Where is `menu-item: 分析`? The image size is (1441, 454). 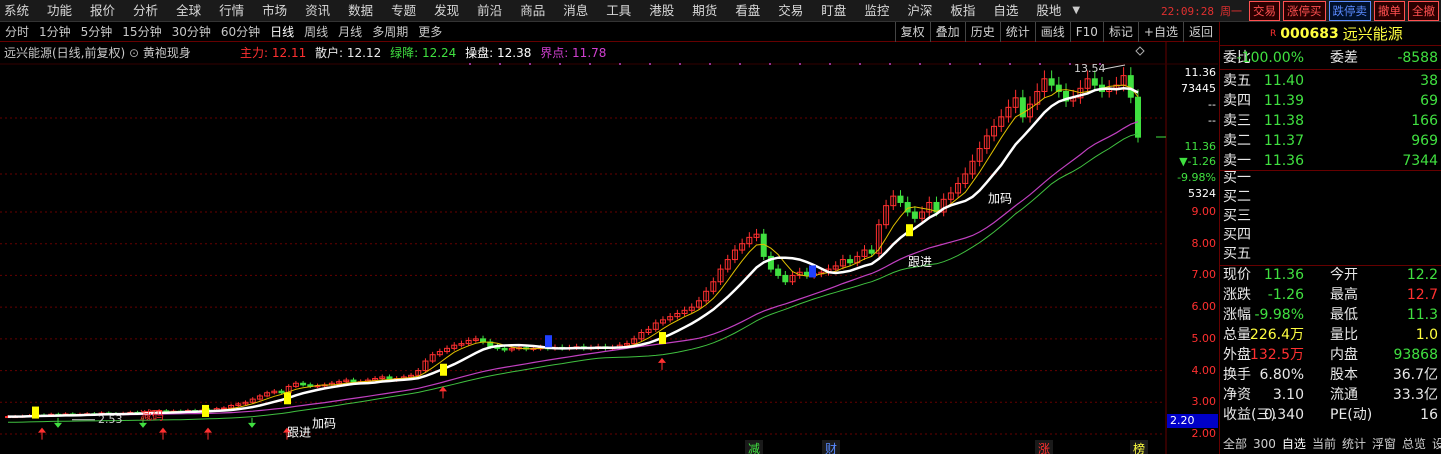
menu-item: 分析 is located at coordinates (145, 11).